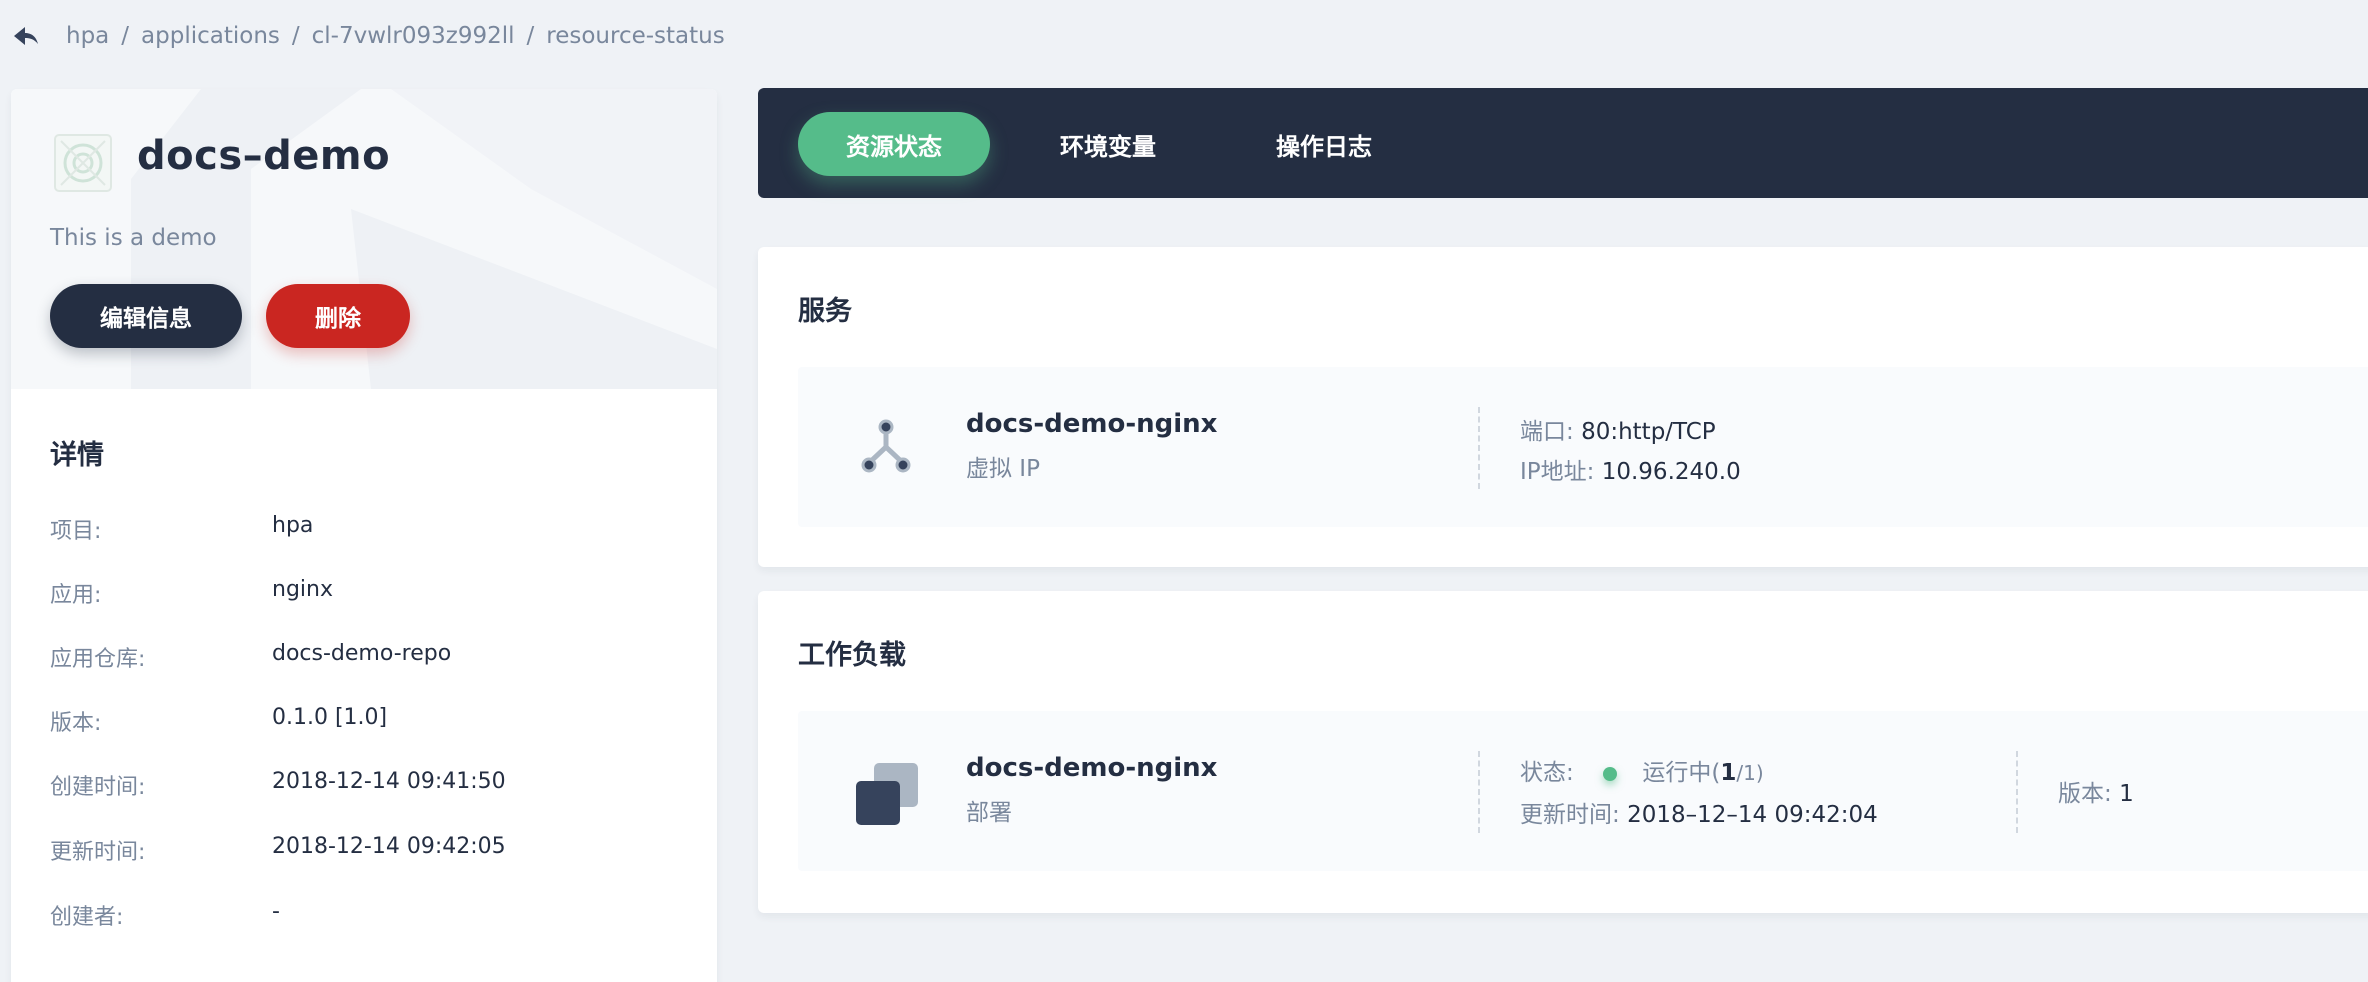 This screenshot has width=2368, height=982. I want to click on workload-status: 状态: 运行中(1/1), so click(1642, 770).